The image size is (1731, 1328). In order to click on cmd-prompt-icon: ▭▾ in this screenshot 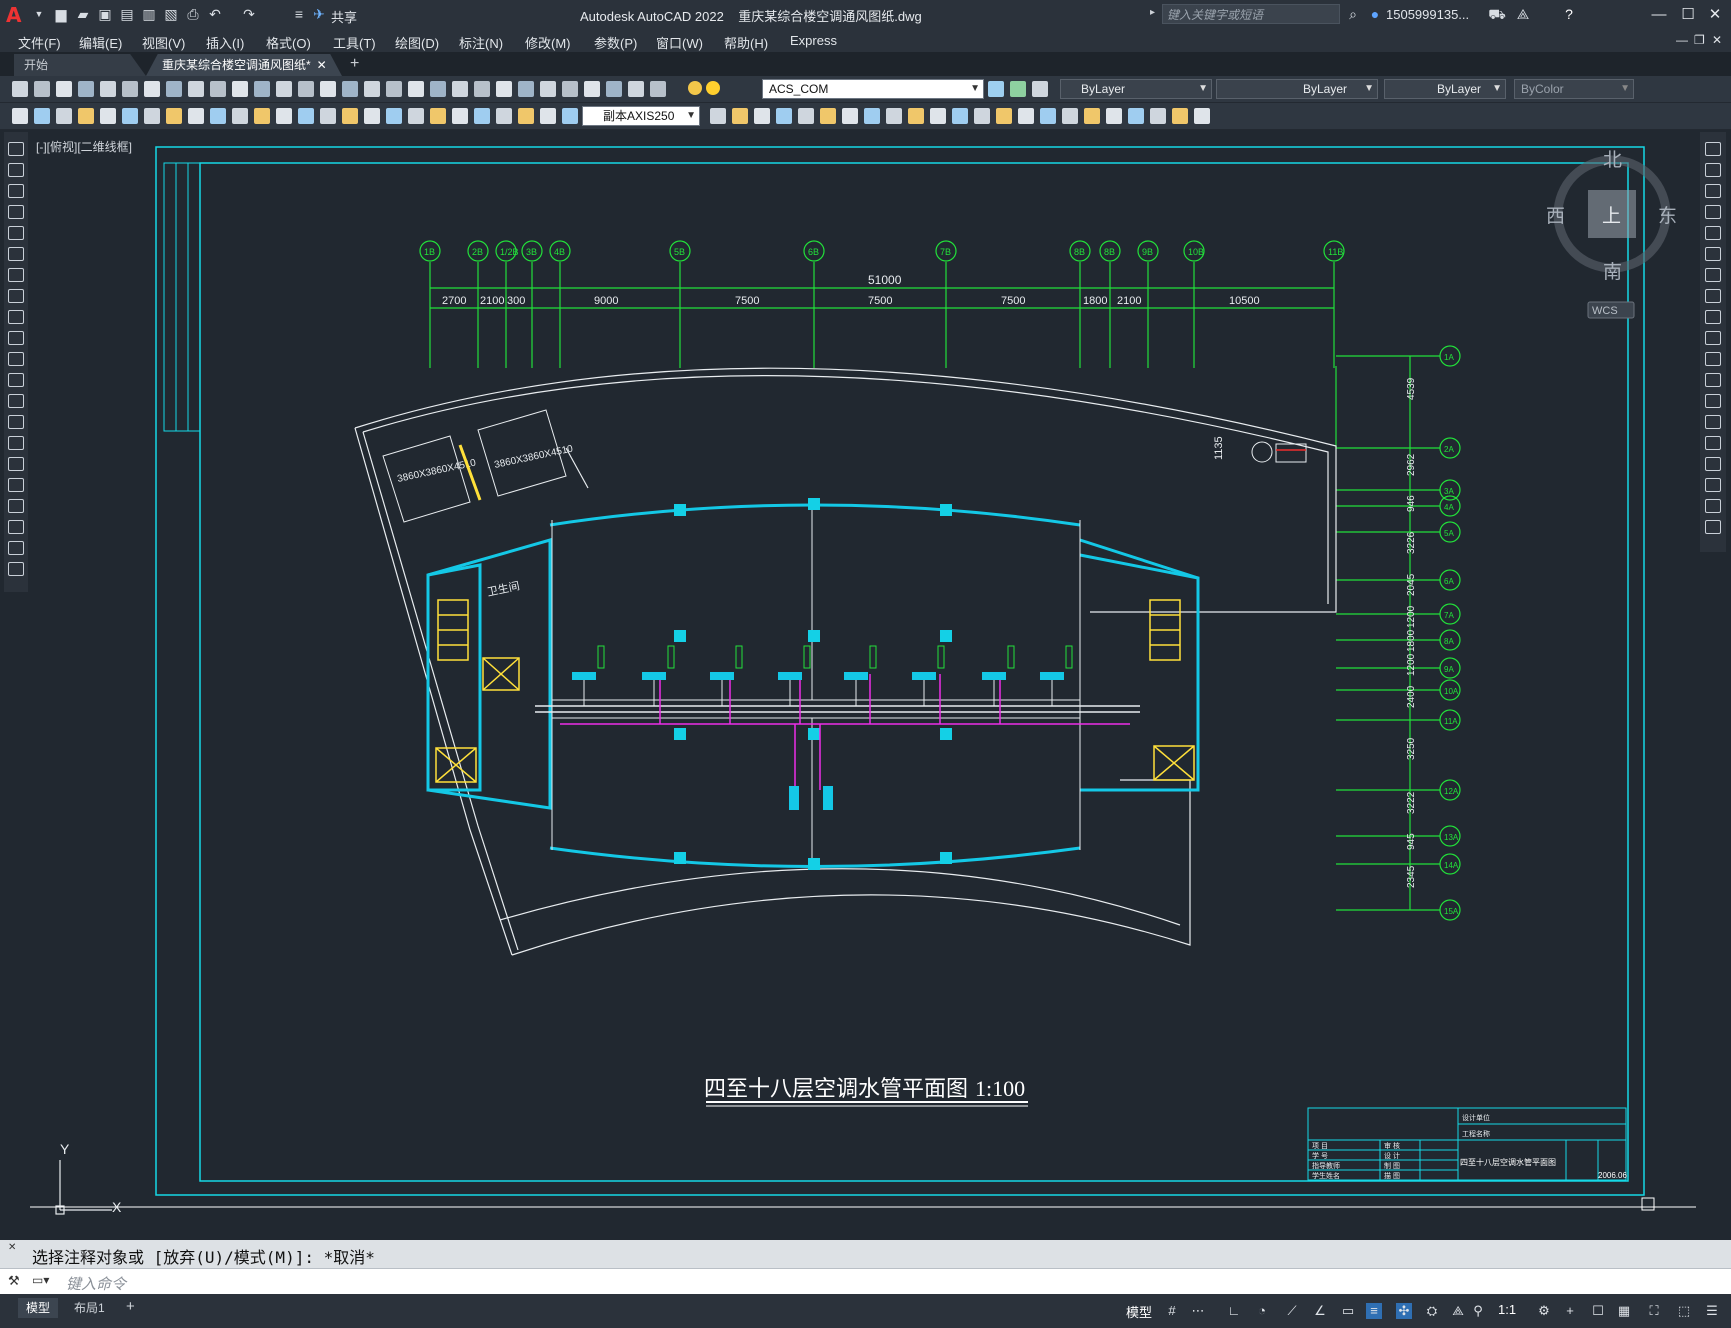, I will do `click(40, 1280)`.